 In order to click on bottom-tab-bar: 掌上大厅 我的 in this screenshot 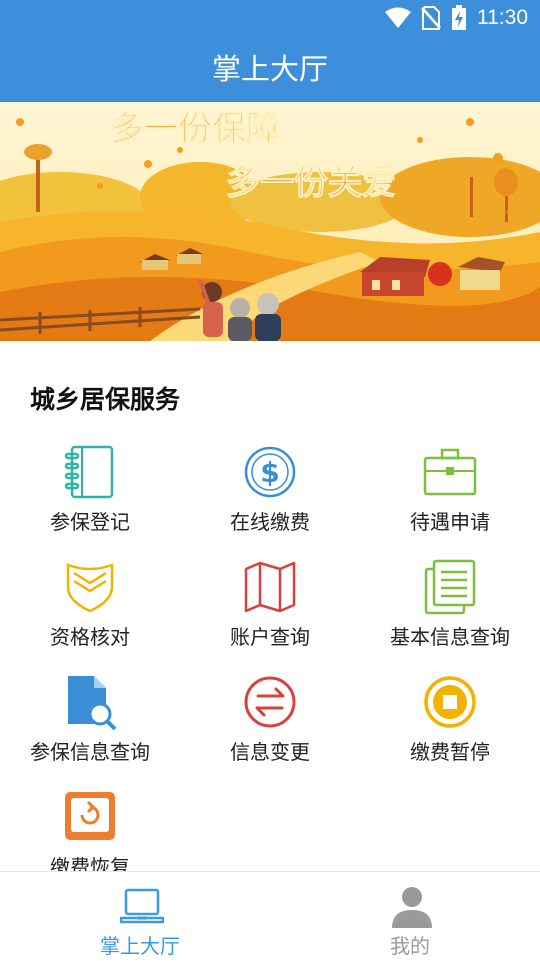, I will do `click(270, 915)`.